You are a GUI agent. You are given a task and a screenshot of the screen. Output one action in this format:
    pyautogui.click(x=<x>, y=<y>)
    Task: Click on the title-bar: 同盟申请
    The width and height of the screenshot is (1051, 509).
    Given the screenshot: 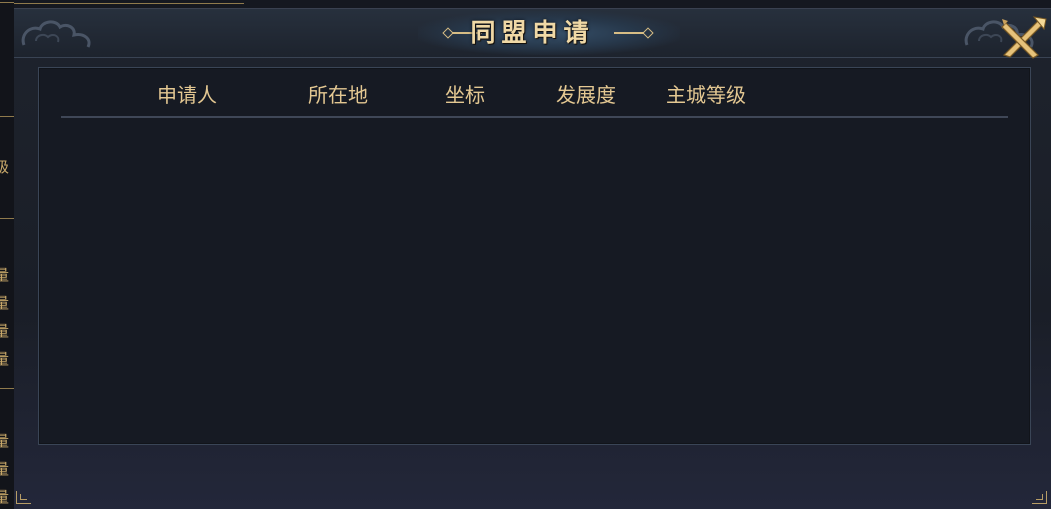 What is the action you would take?
    pyautogui.click(x=532, y=35)
    